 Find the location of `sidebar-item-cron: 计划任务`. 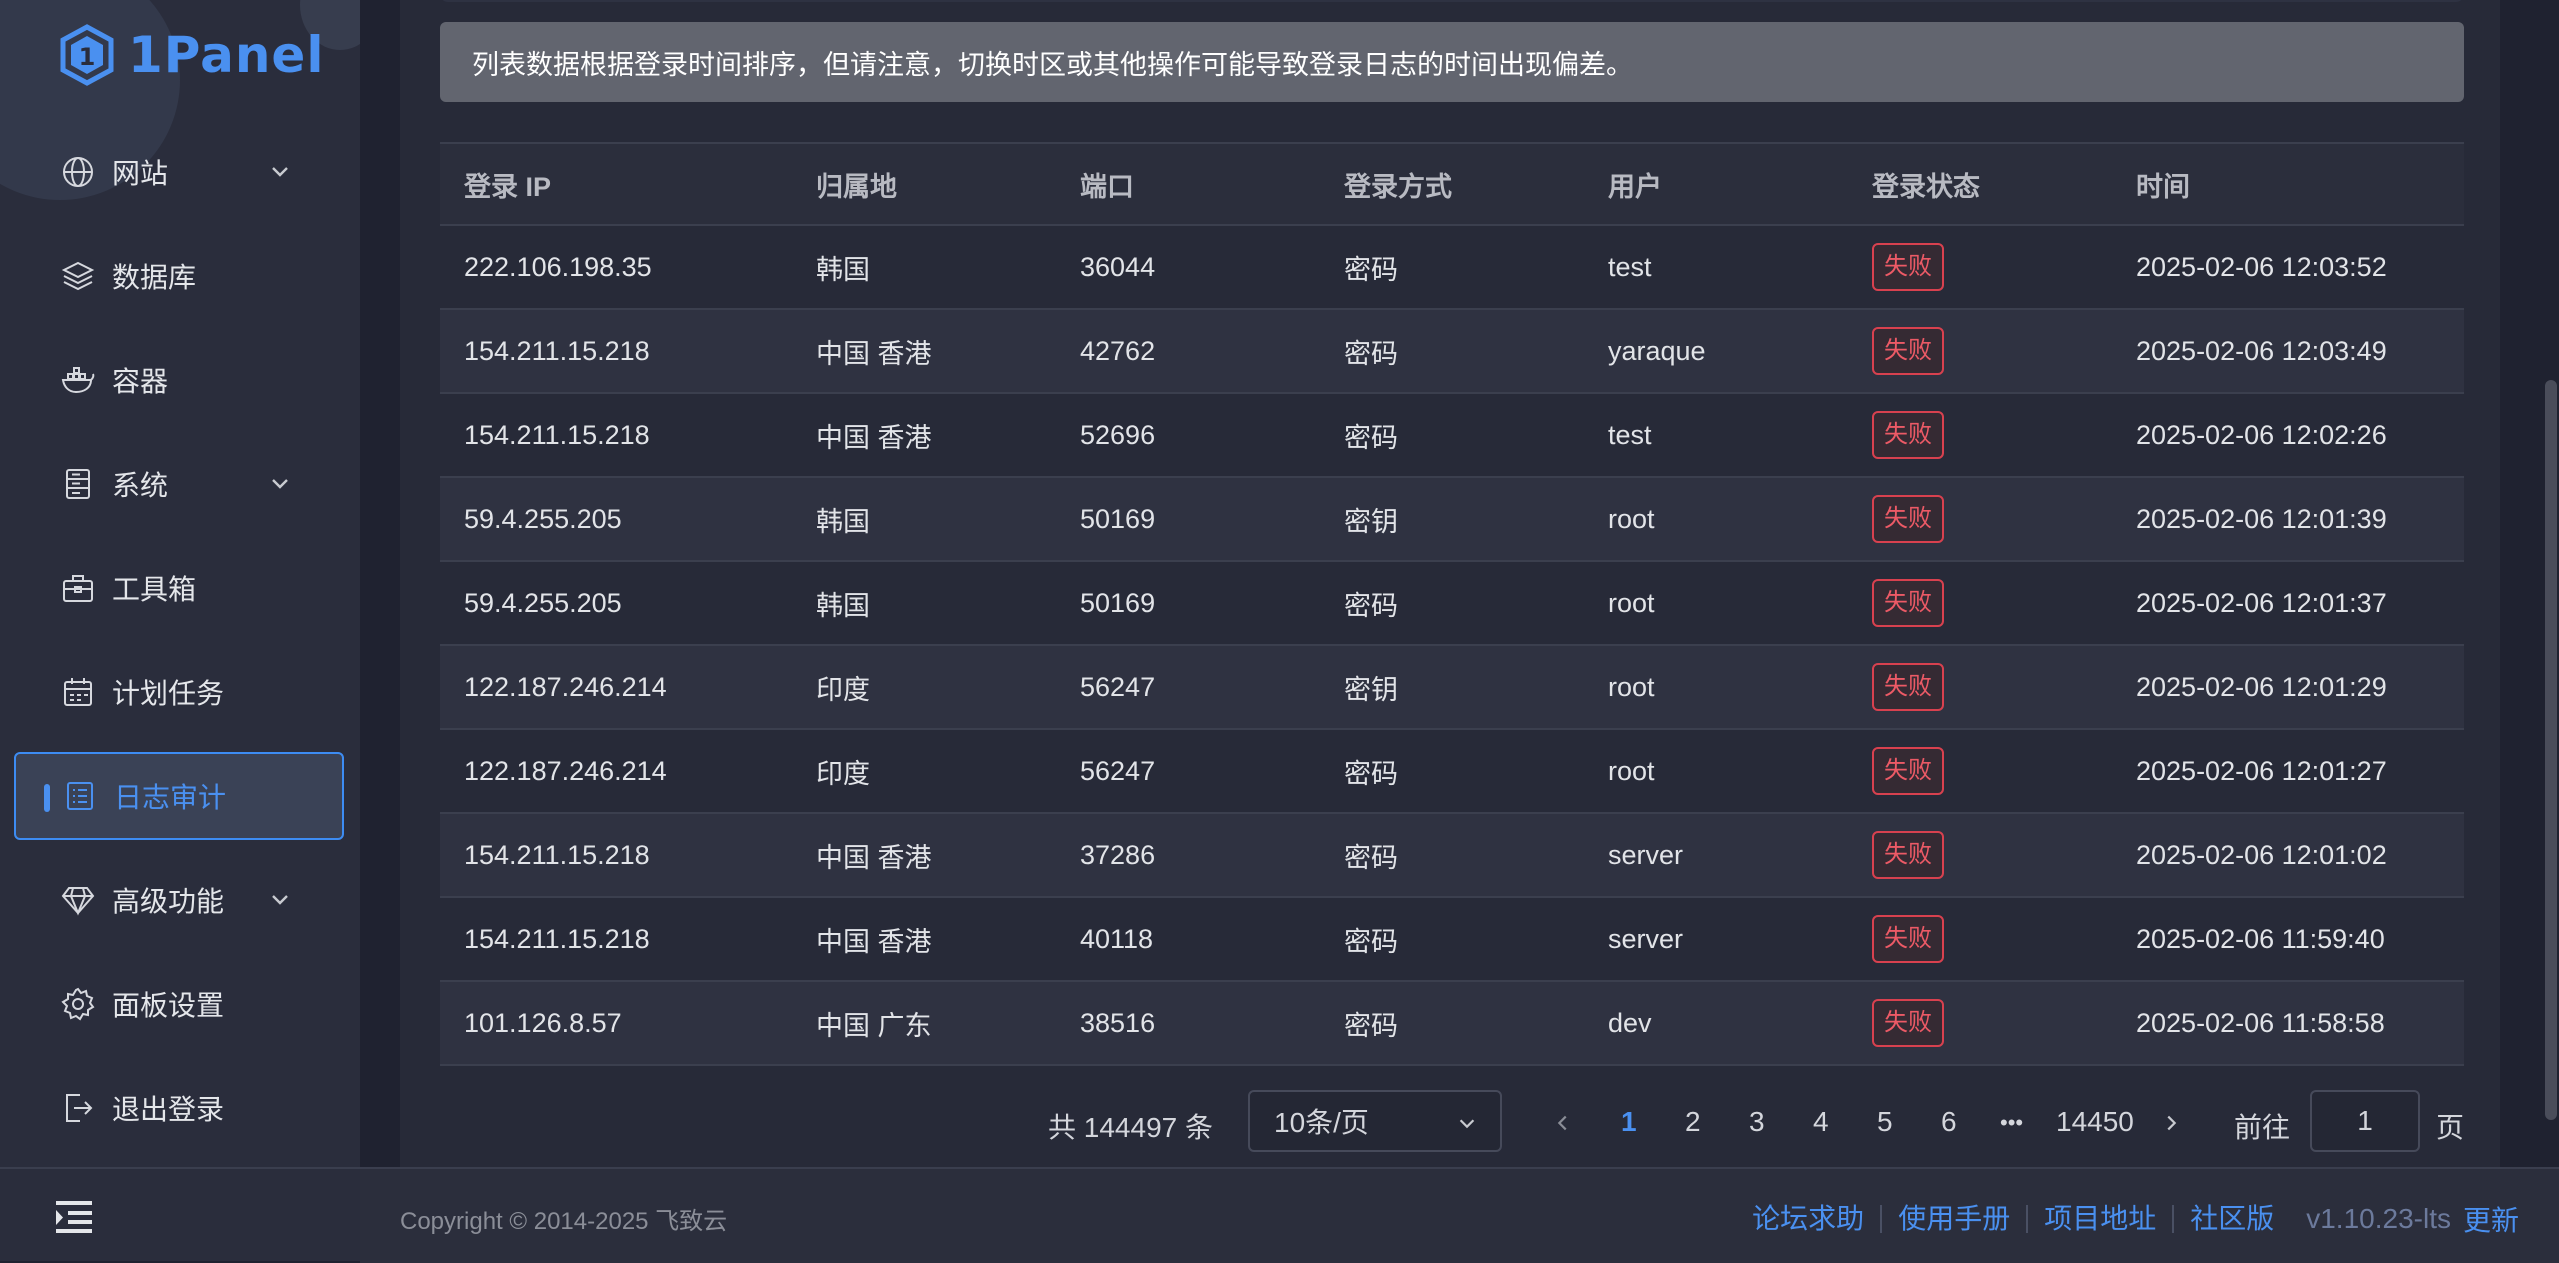

sidebar-item-cron: 计划任务 is located at coordinates (179, 692).